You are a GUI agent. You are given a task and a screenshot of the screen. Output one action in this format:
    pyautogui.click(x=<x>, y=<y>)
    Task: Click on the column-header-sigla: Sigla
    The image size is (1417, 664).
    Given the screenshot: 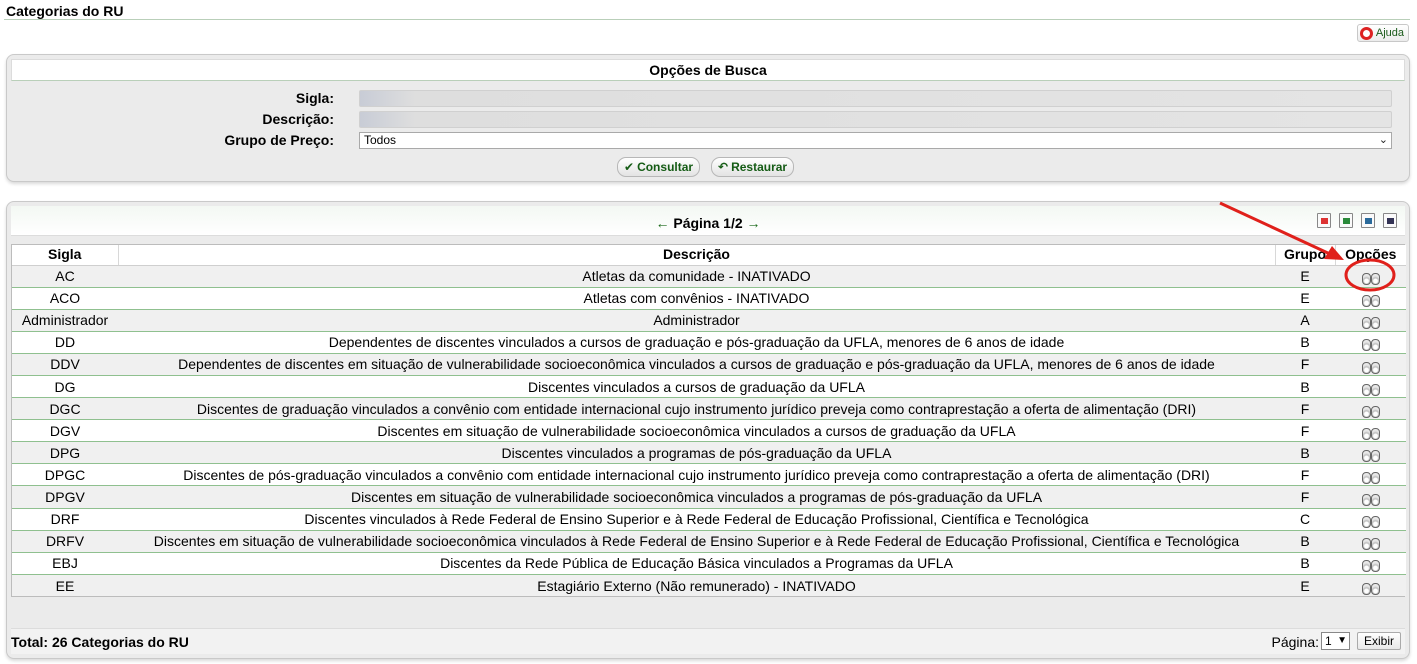 What is the action you would take?
    pyautogui.click(x=65, y=255)
    